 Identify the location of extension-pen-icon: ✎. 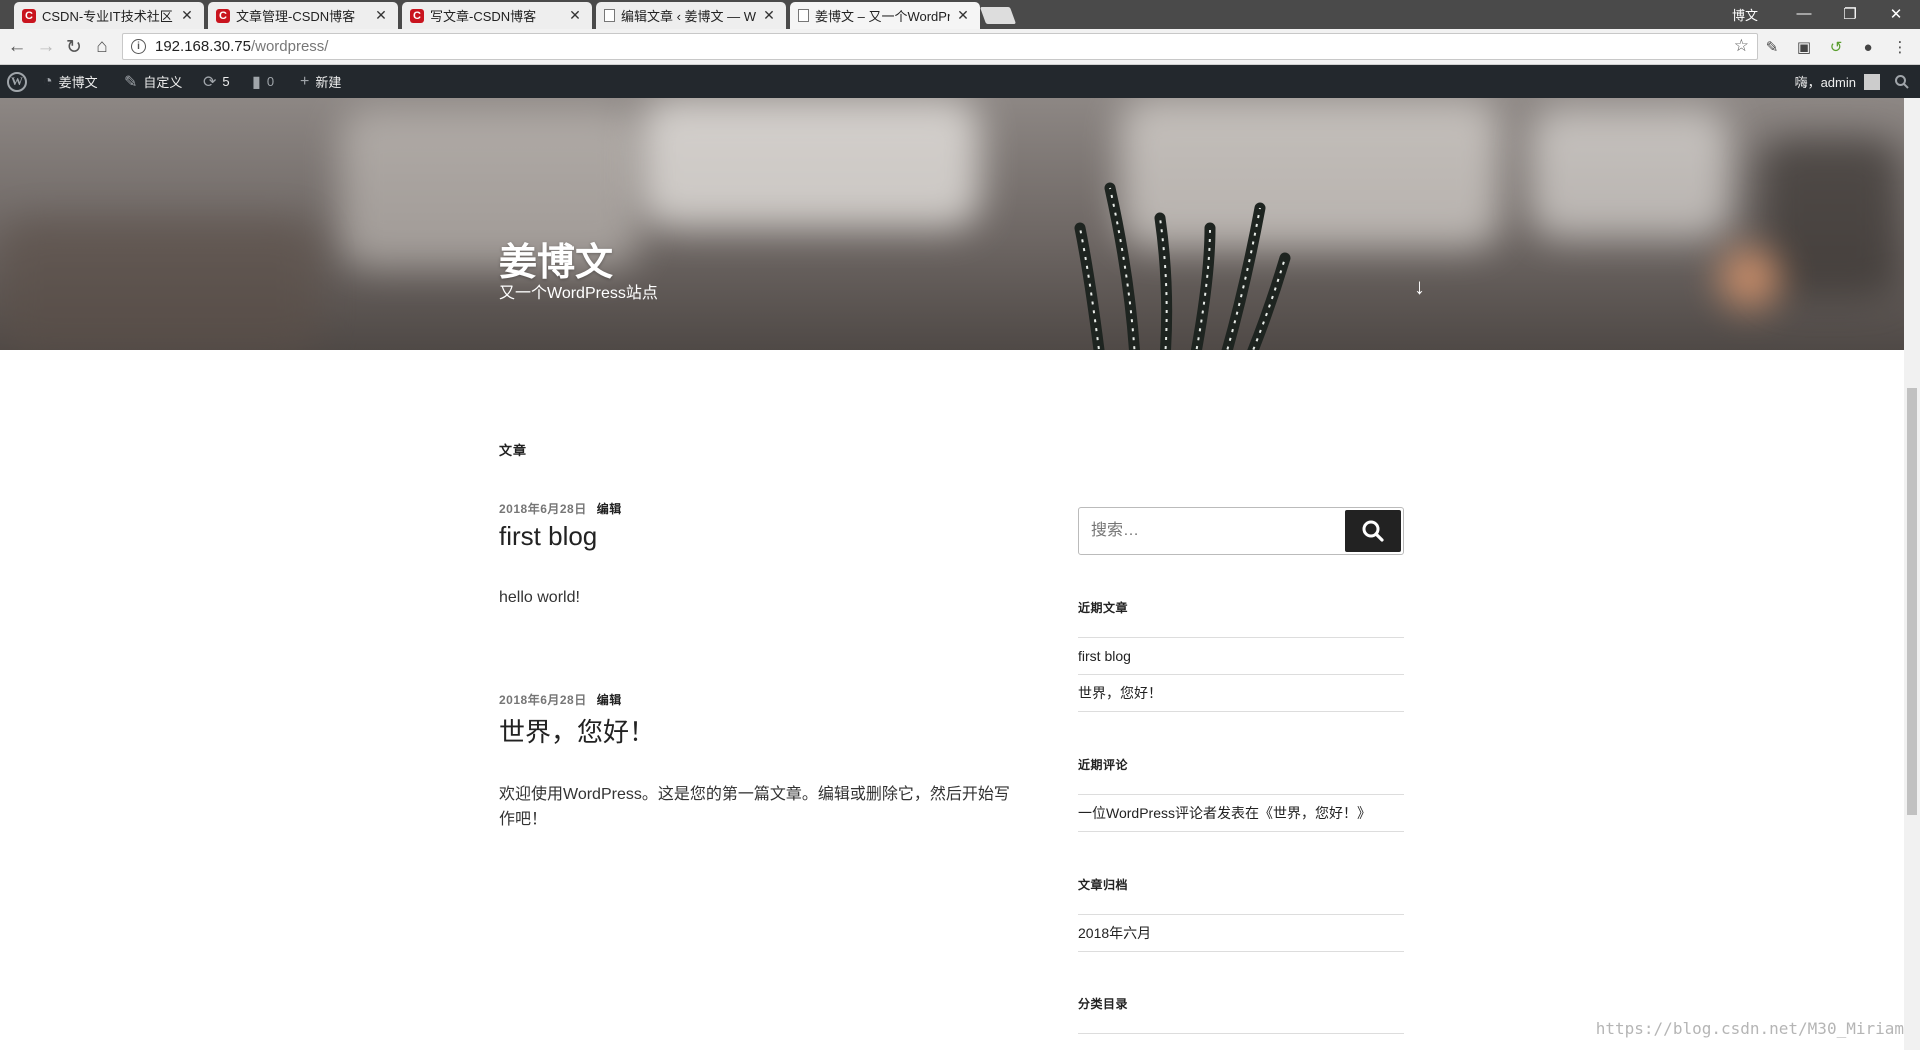
(1772, 47).